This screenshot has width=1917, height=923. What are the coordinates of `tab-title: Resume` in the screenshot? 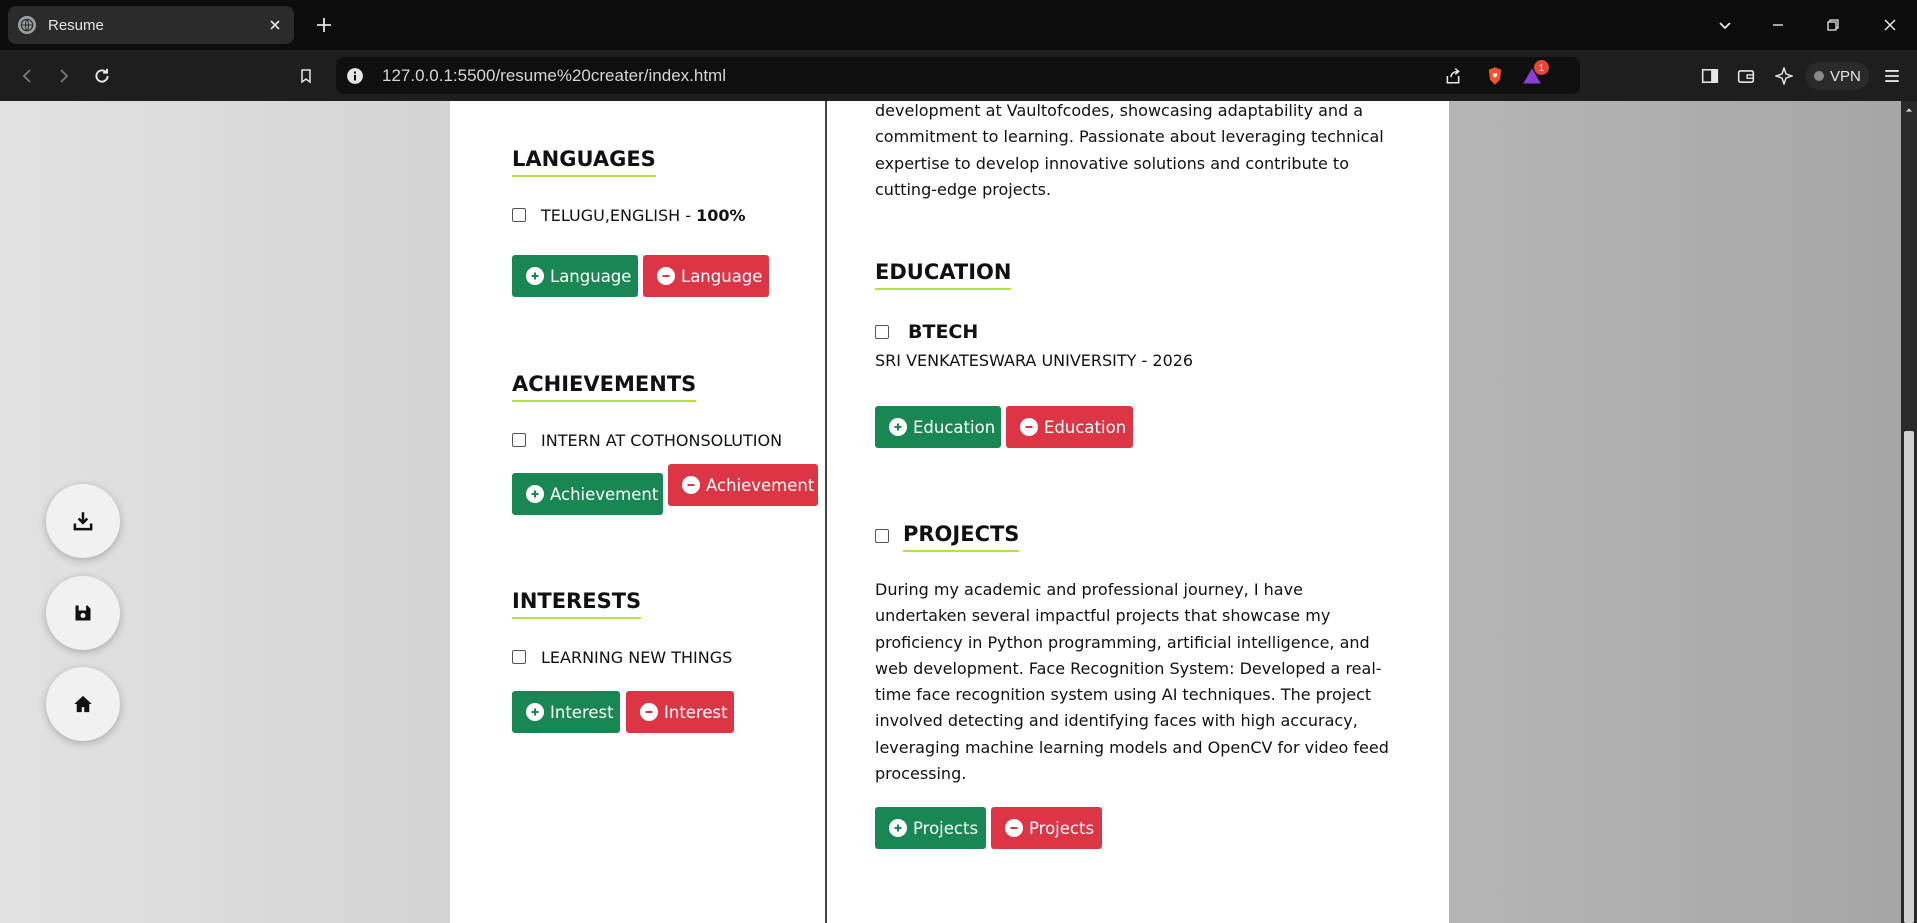 It's located at (76, 25).